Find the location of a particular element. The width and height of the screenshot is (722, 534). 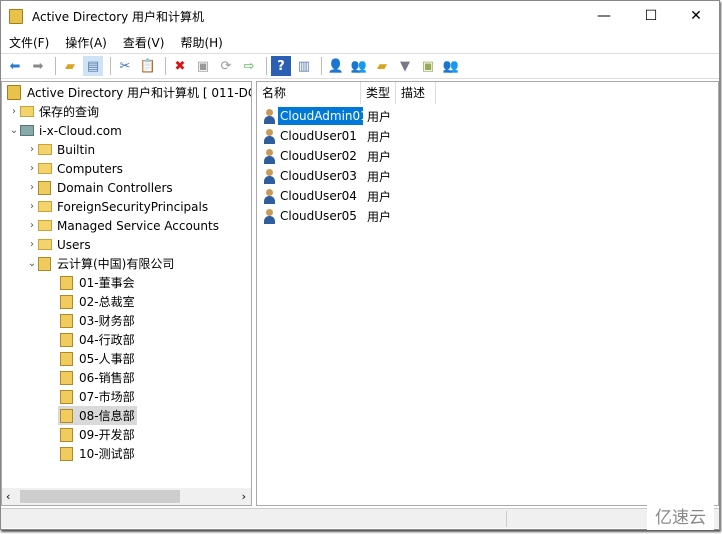

delete-icon: ✖ is located at coordinates (180, 66).